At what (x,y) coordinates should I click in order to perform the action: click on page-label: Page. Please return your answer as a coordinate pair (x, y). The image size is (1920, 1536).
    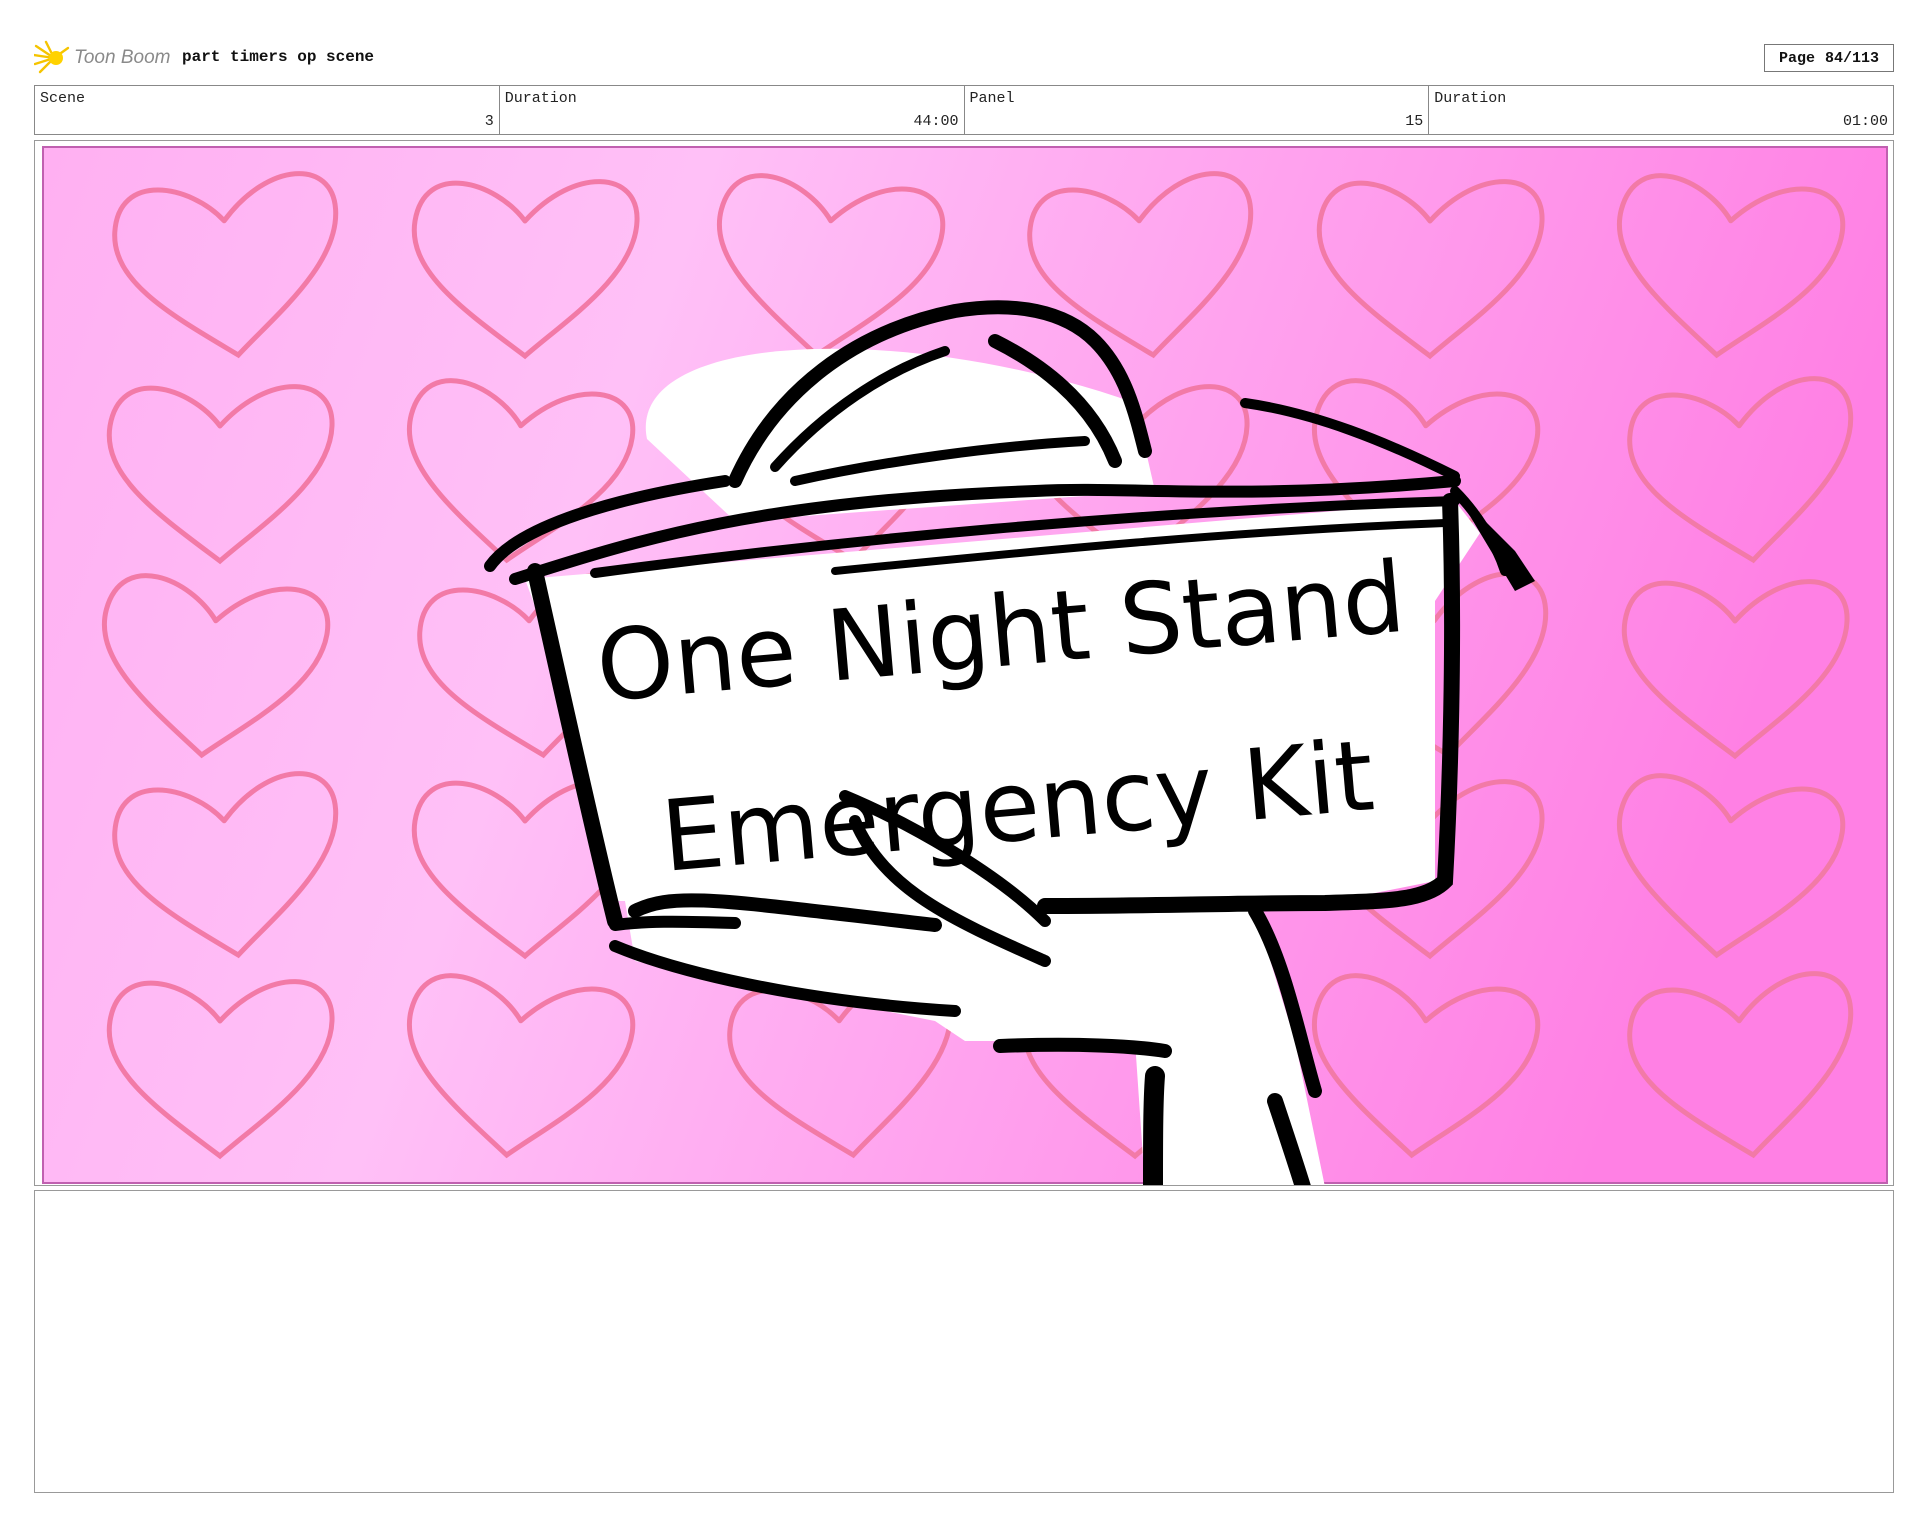
    Looking at the image, I should click on (1796, 58).